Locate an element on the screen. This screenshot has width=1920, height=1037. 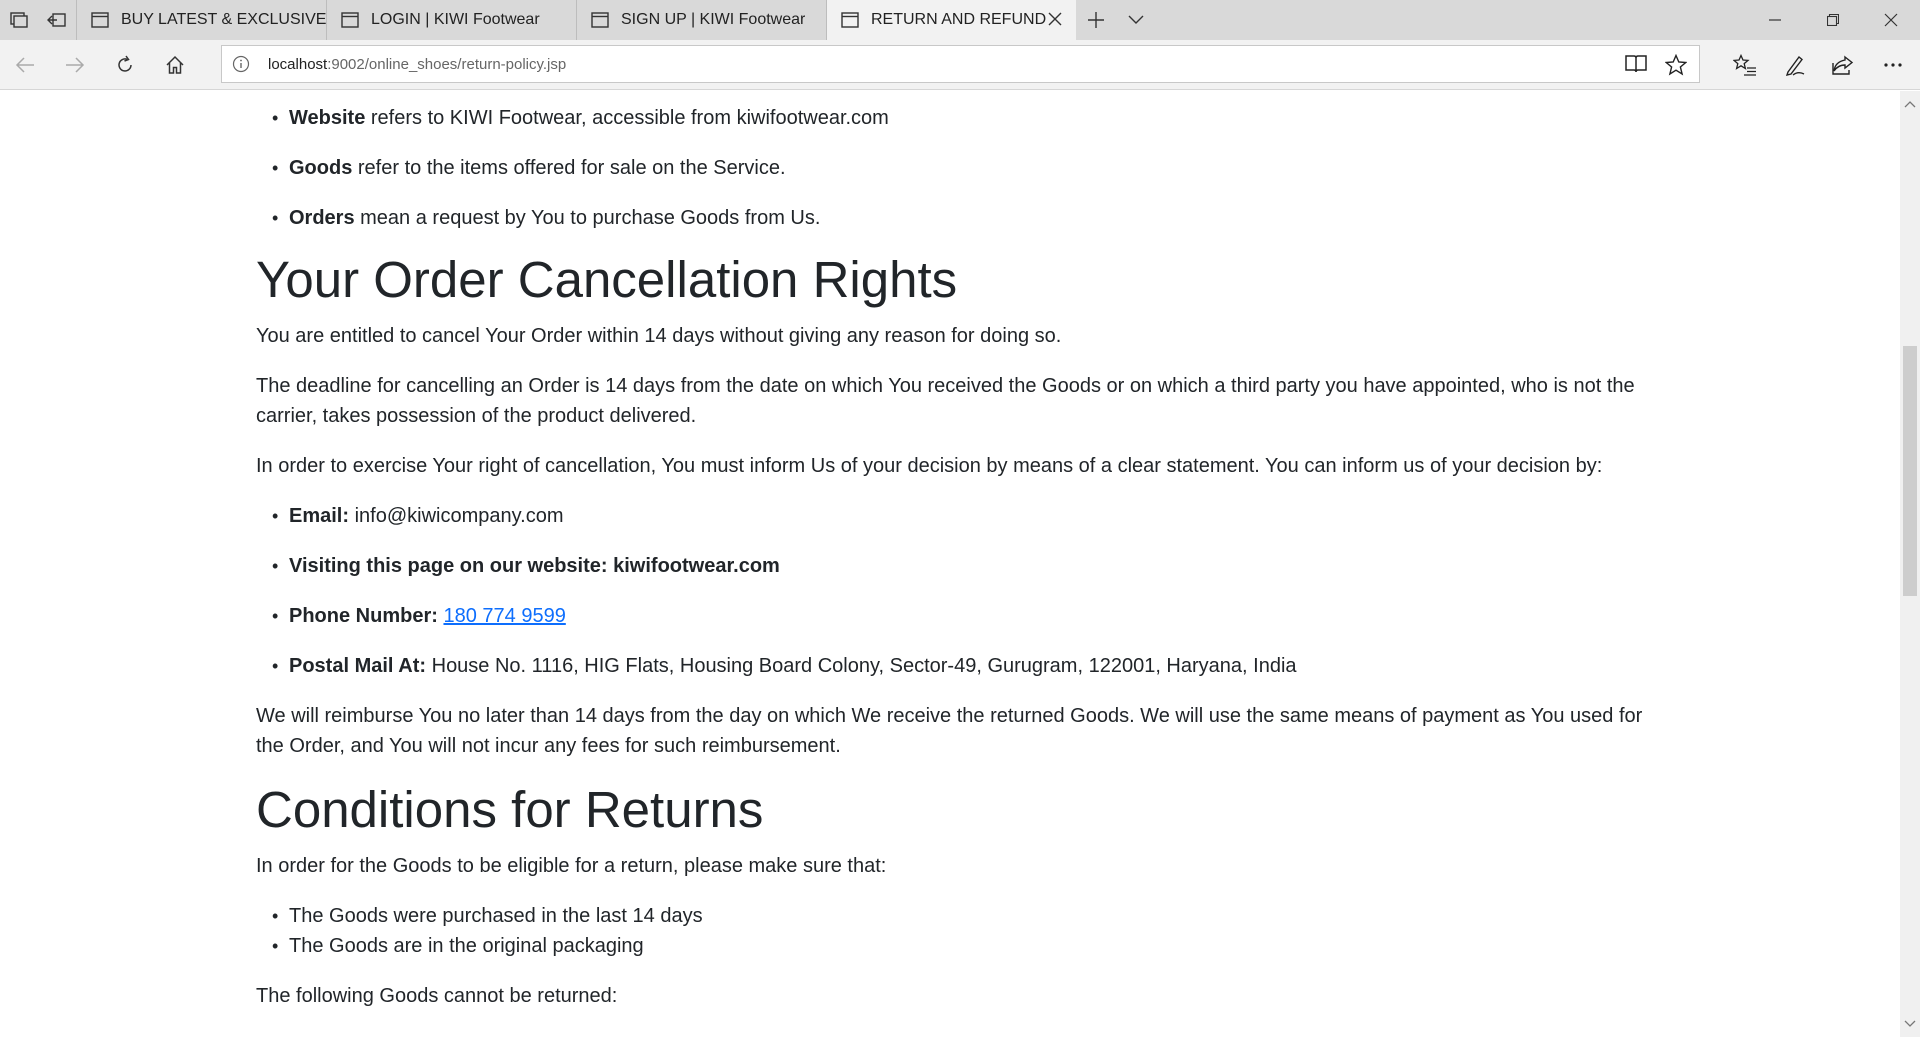
set-aside-tabs-icon is located at coordinates (57, 20).